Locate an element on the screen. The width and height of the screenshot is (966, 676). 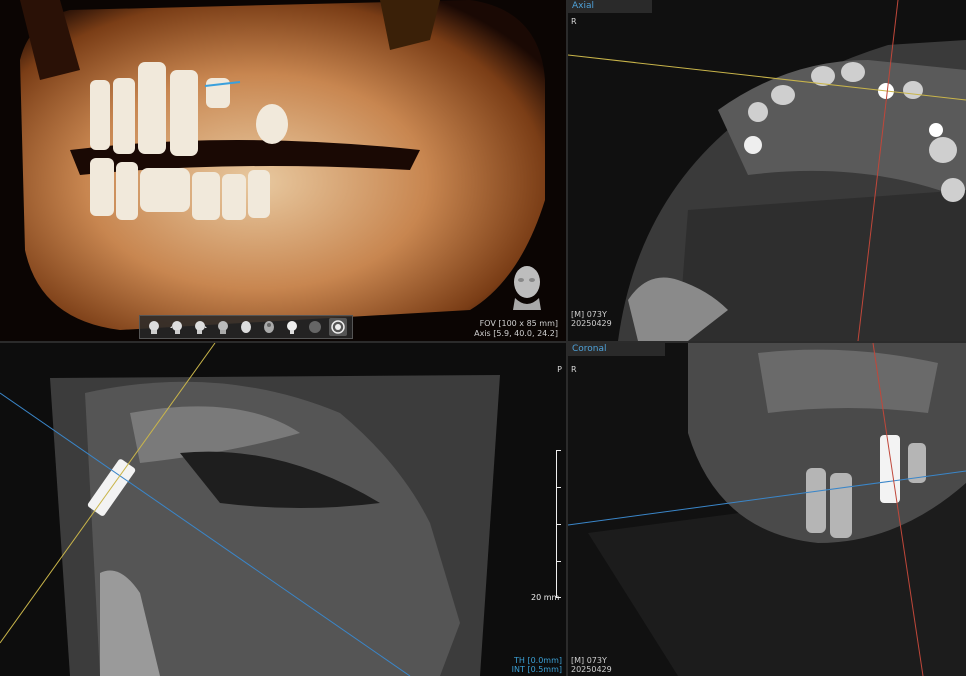
axis-readout: Axis [5.9, 40.0, 24.2] is located at coordinates (516, 333).